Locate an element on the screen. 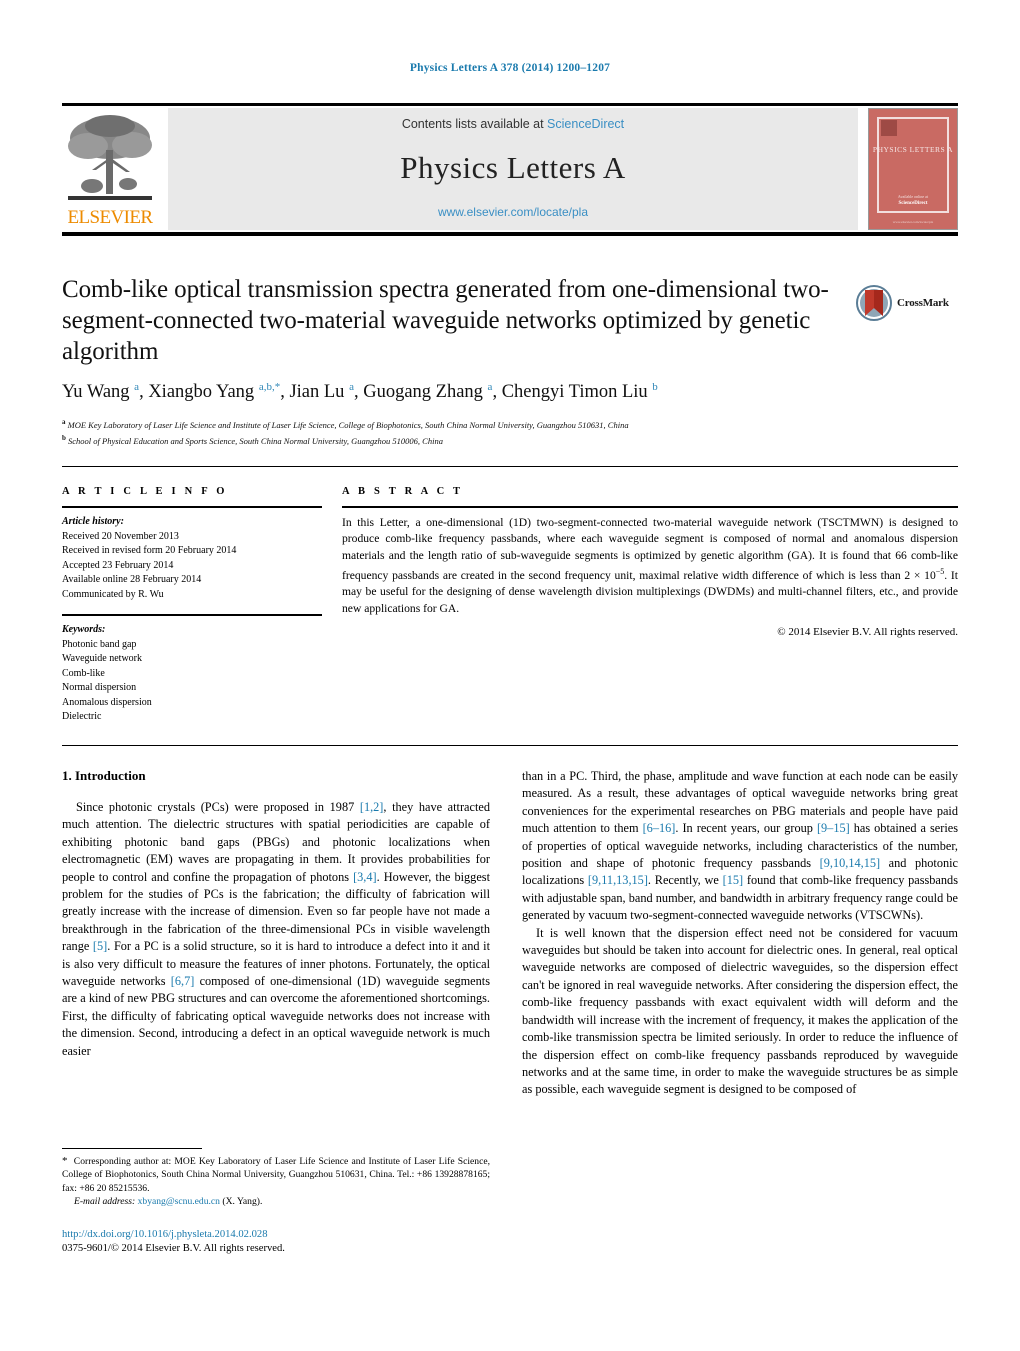  history-item: Accepted 23 February 2014 is located at coordinates (118, 565).